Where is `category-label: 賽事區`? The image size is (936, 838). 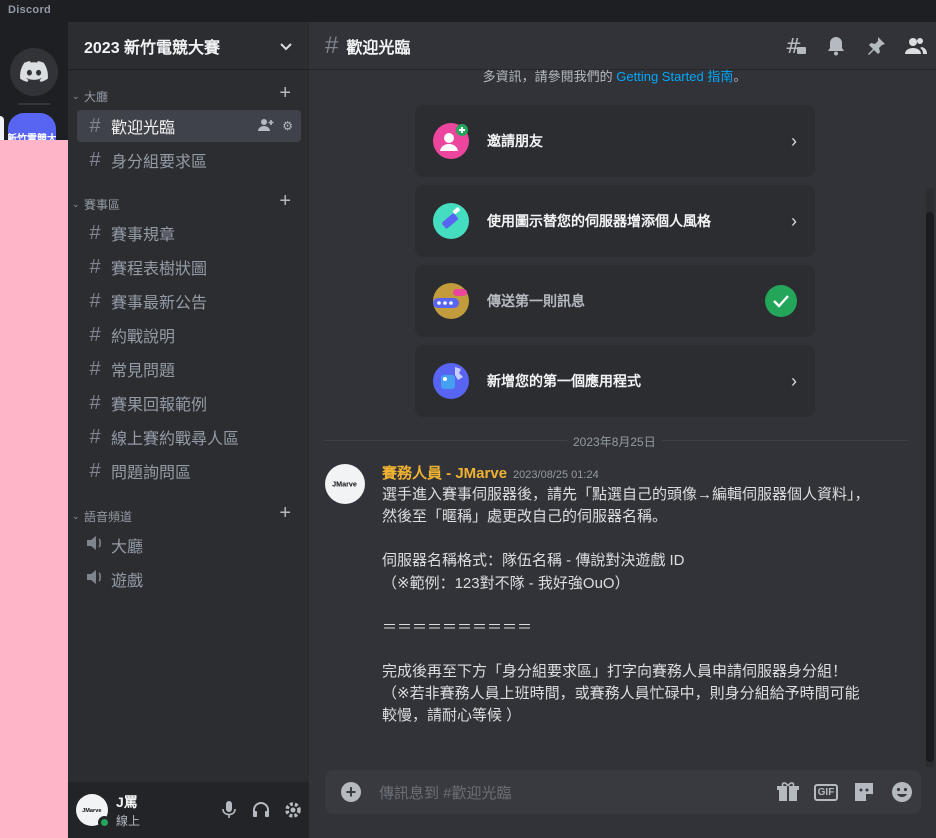 category-label: 賽事區 is located at coordinates (102, 204).